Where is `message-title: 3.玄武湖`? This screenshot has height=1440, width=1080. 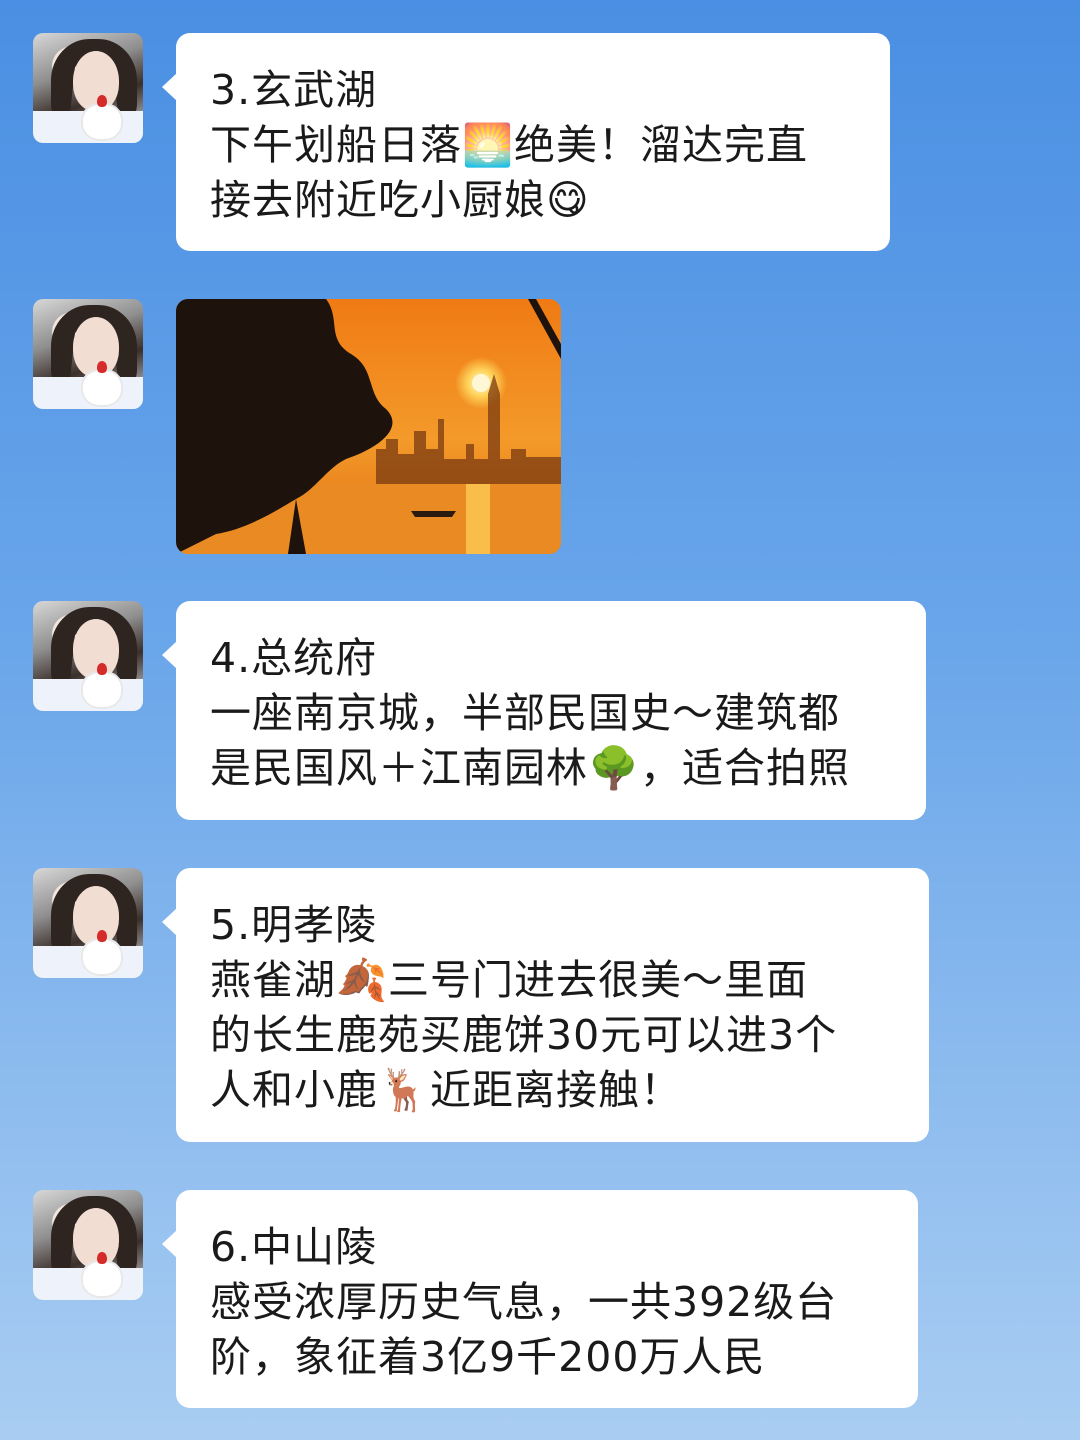
message-title: 3.玄武湖 is located at coordinates (294, 90).